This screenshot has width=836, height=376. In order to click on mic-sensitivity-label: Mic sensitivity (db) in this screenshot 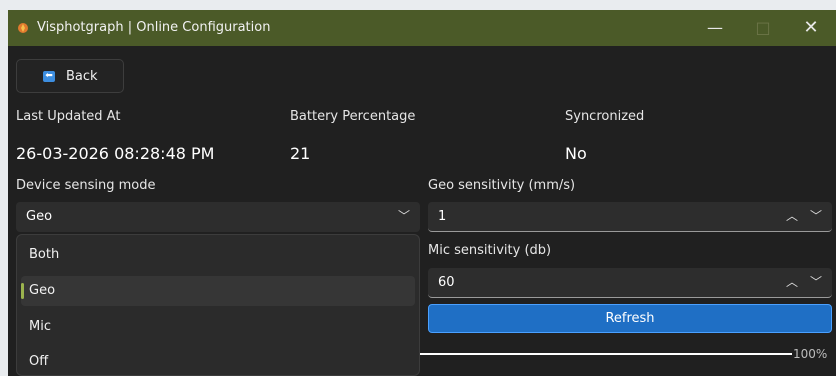, I will do `click(490, 250)`.